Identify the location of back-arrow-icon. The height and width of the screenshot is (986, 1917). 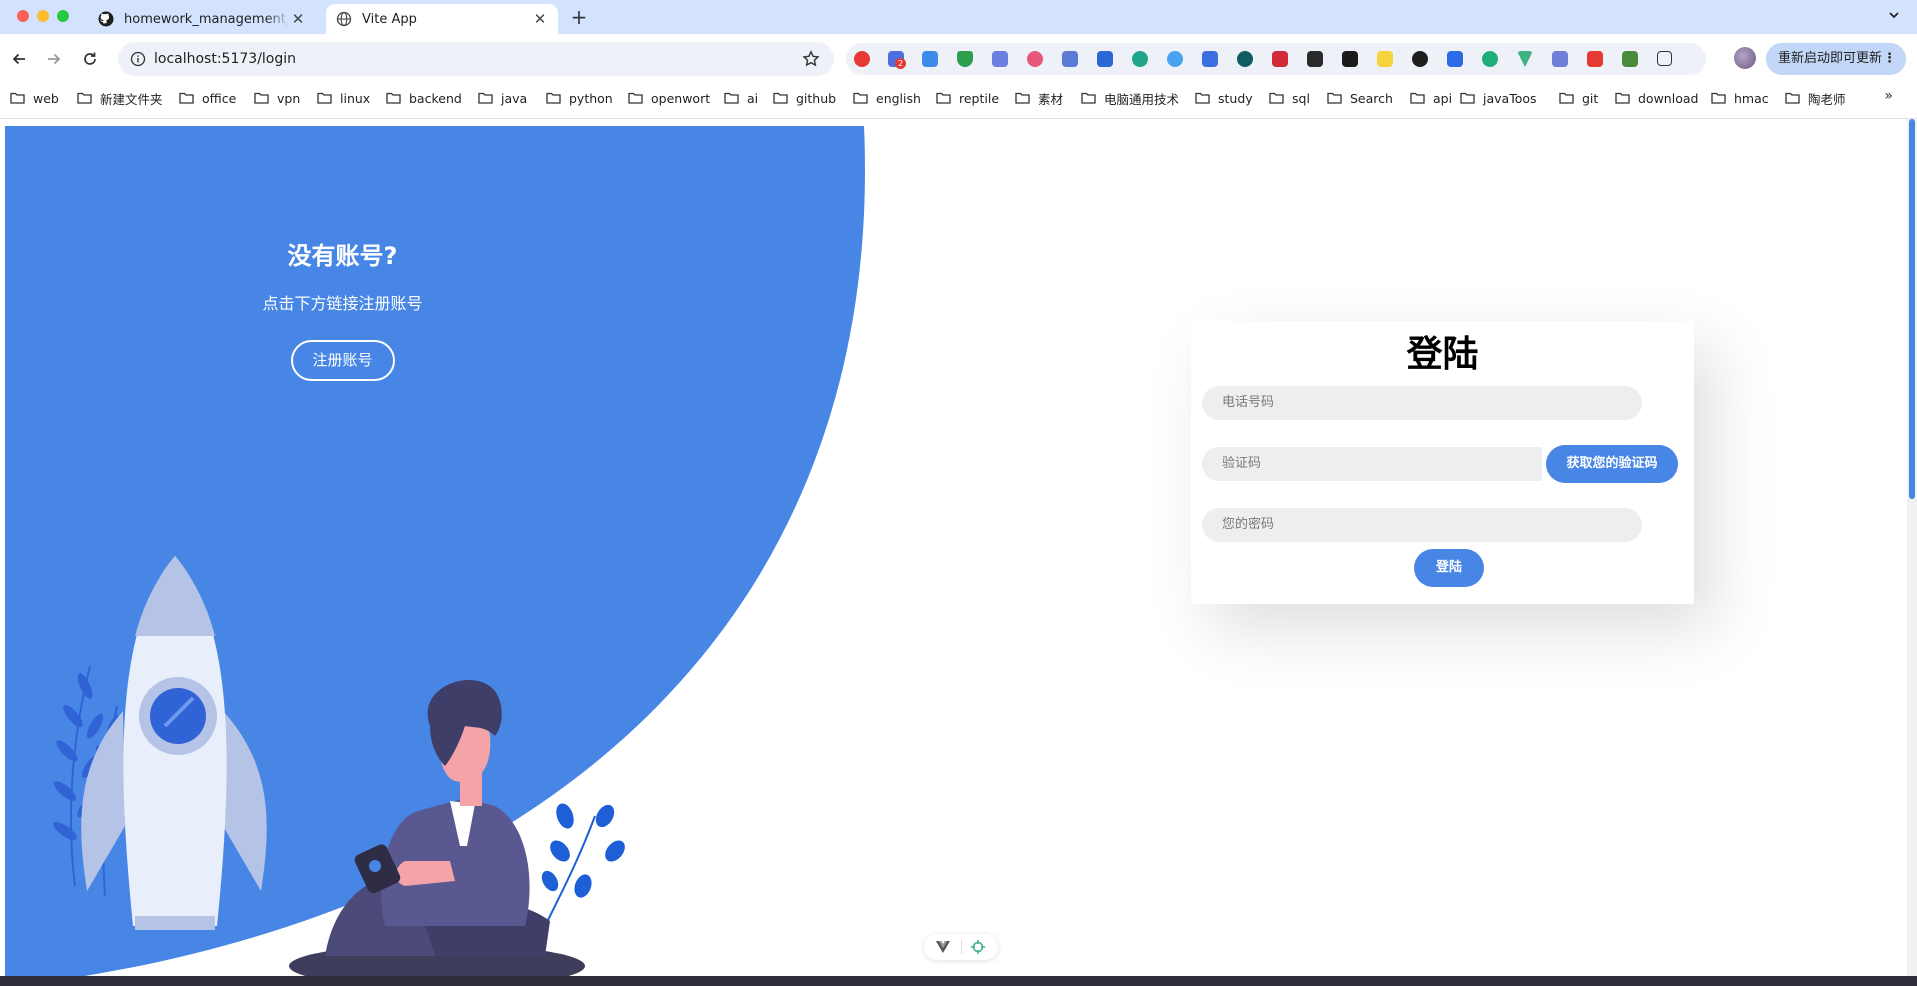
(19, 59).